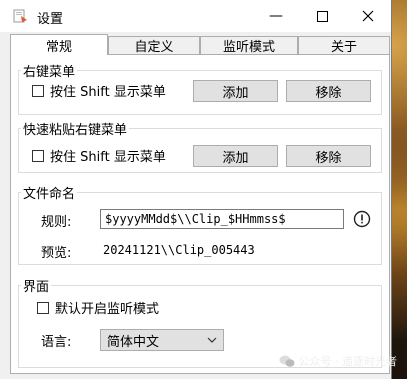 Image resolution: width=407 pixels, height=379 pixels. I want to click on checkbox-label: 默认开启监听模式, so click(107, 309).